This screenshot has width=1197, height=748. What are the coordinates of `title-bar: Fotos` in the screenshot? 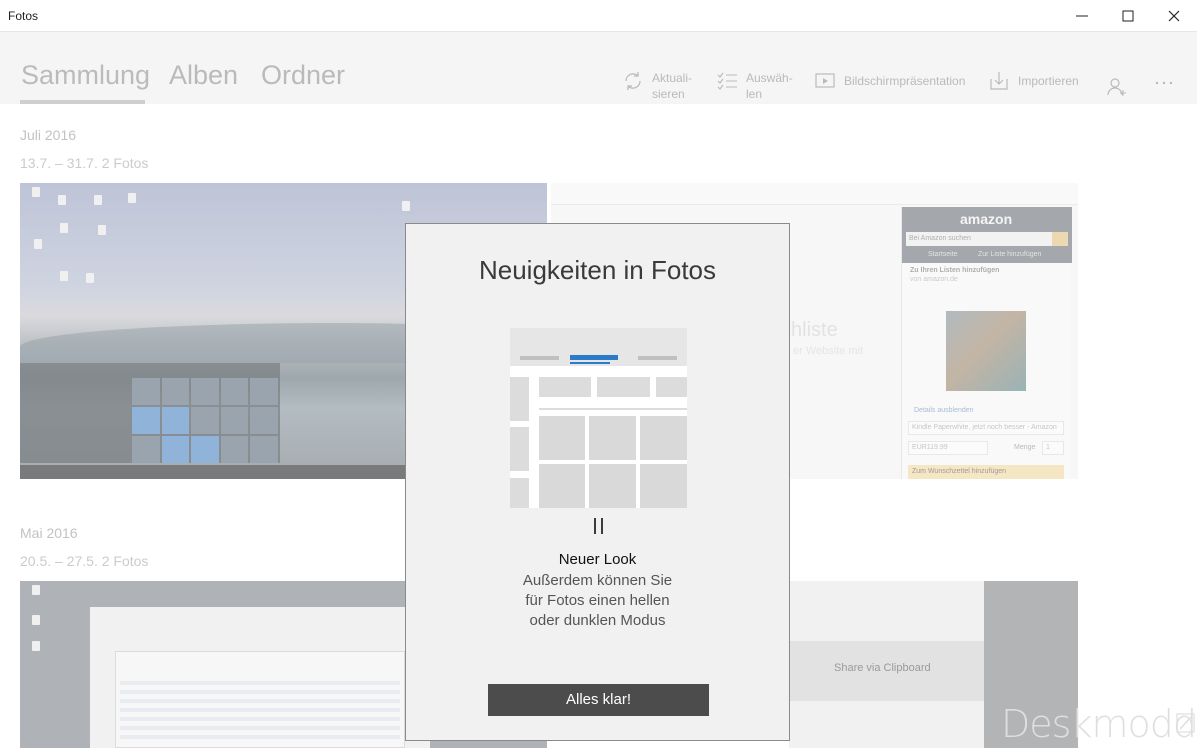 It's located at (598, 16).